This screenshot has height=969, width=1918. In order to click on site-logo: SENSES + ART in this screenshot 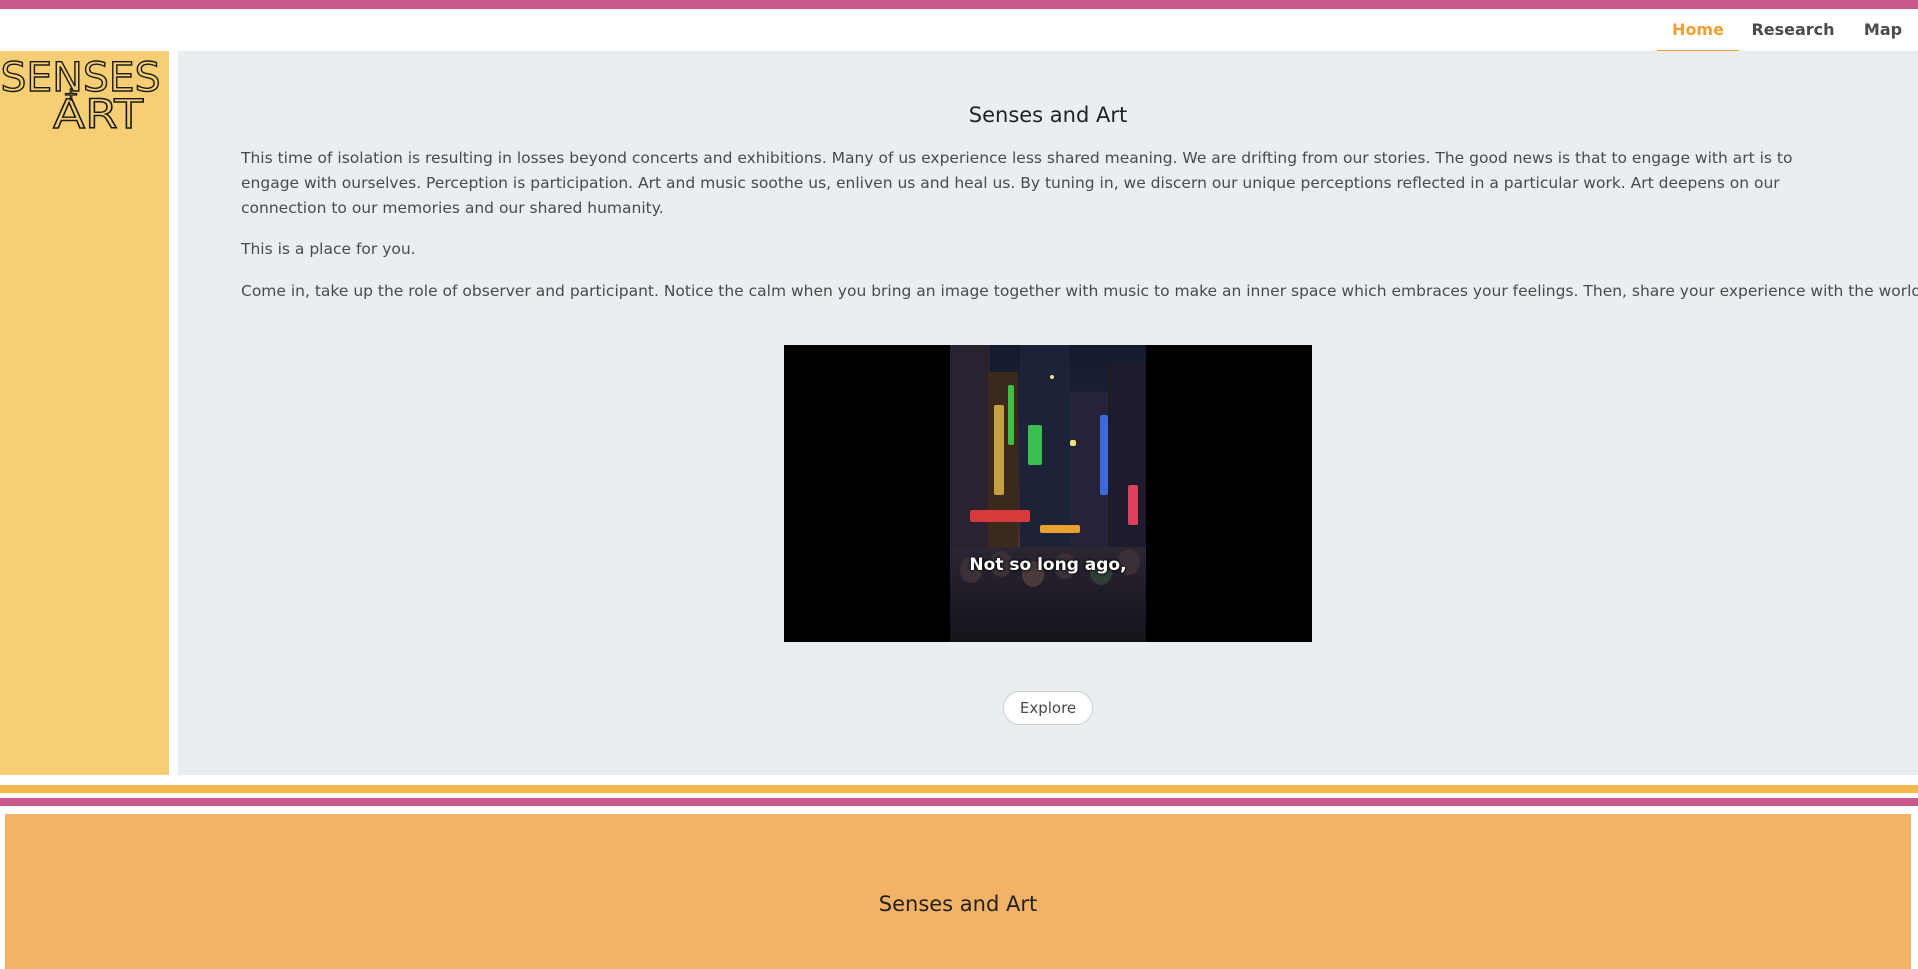, I will do `click(80, 91)`.